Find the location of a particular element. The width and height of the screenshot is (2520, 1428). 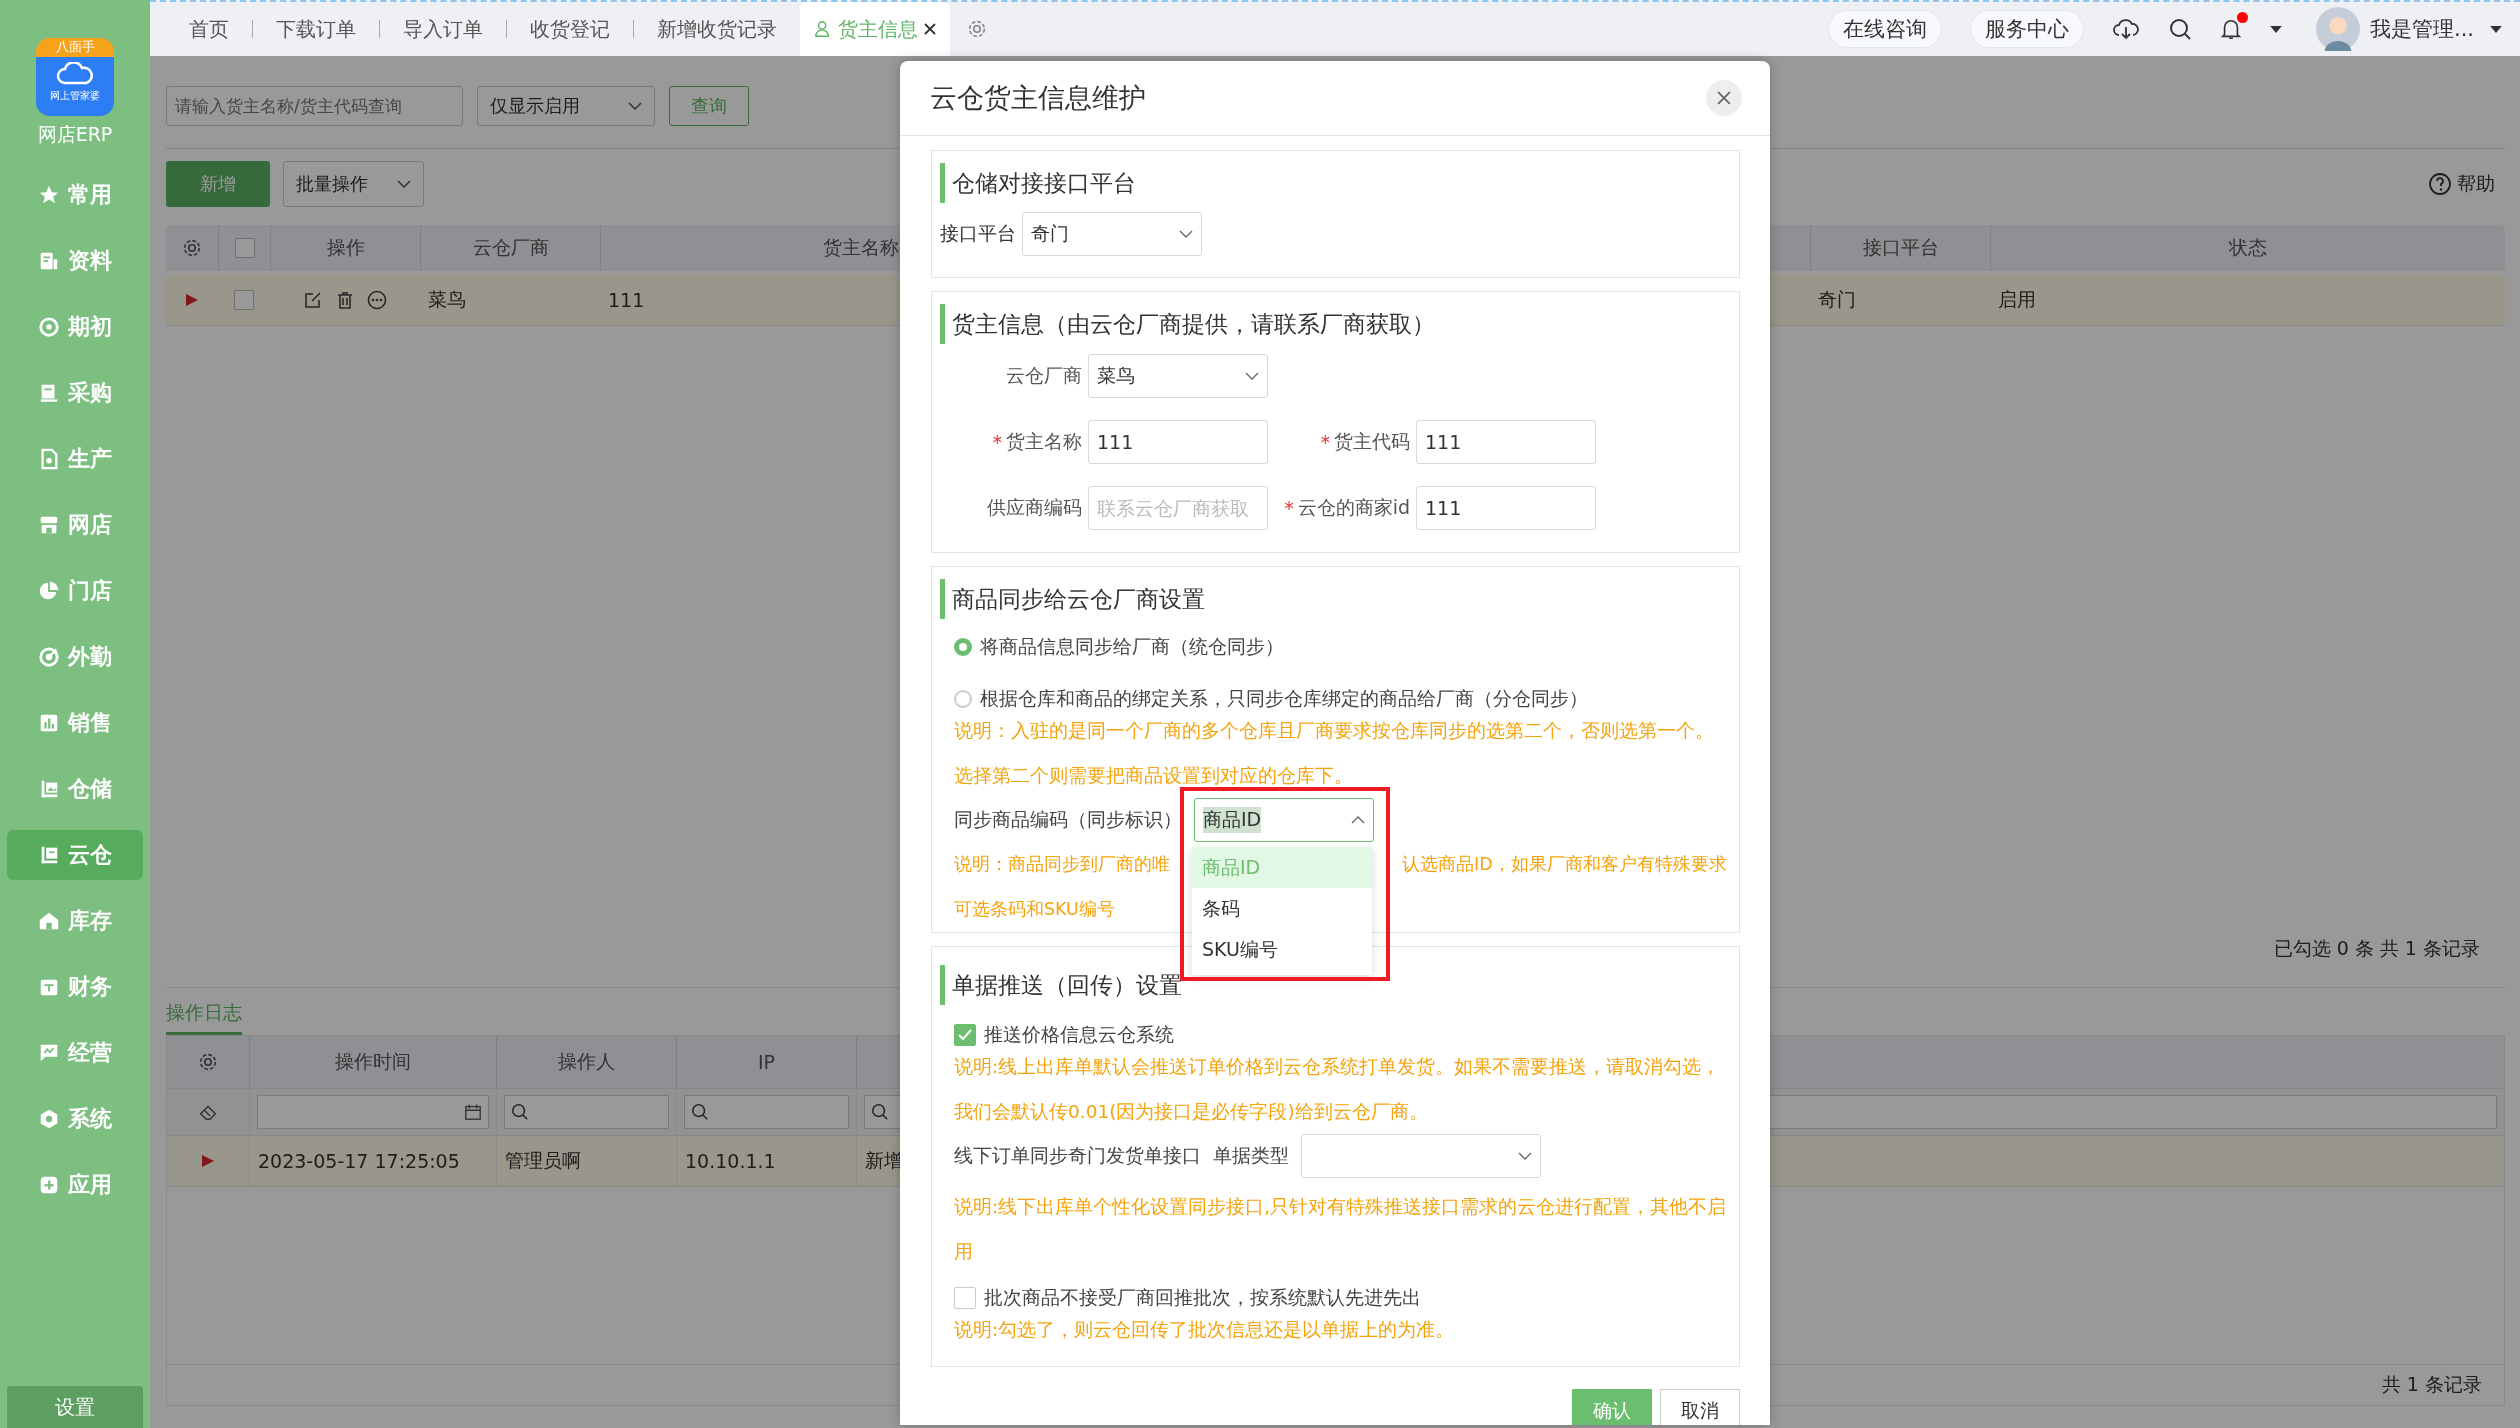

app-name: 网店ERP is located at coordinates (75, 134).